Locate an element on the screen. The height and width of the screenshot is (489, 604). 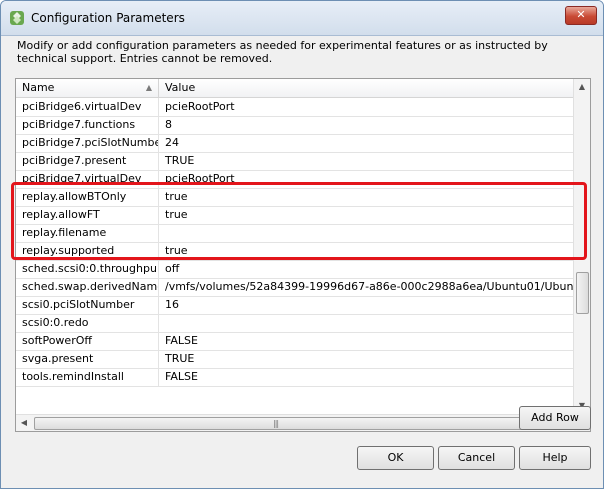
table-row: scsi0:0.redo is located at coordinates (295, 323).